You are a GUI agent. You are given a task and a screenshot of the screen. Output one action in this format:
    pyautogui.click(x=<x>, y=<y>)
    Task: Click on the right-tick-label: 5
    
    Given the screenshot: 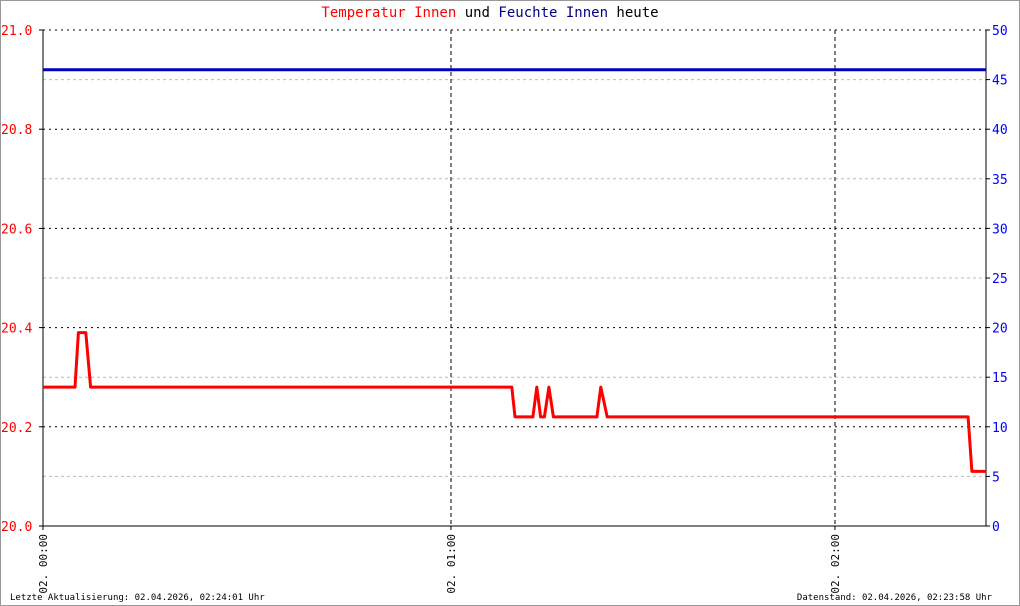 What is the action you would take?
    pyautogui.click(x=996, y=477)
    